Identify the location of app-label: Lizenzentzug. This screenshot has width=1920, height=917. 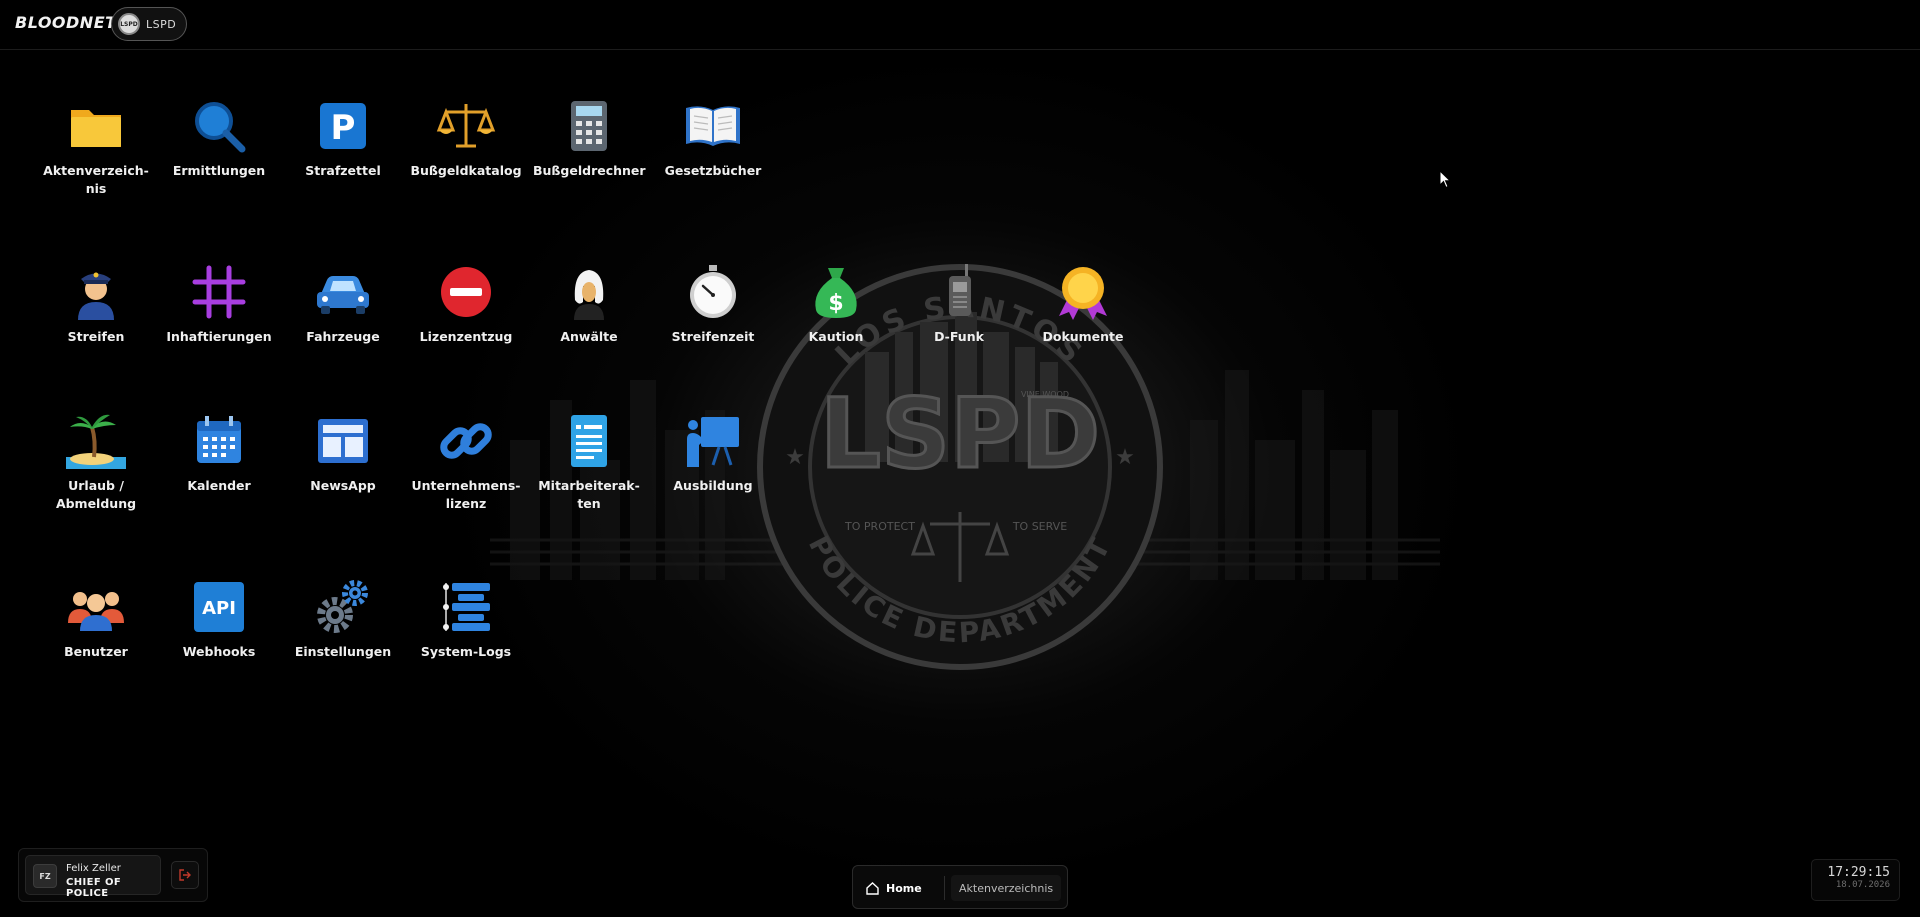
(466, 336).